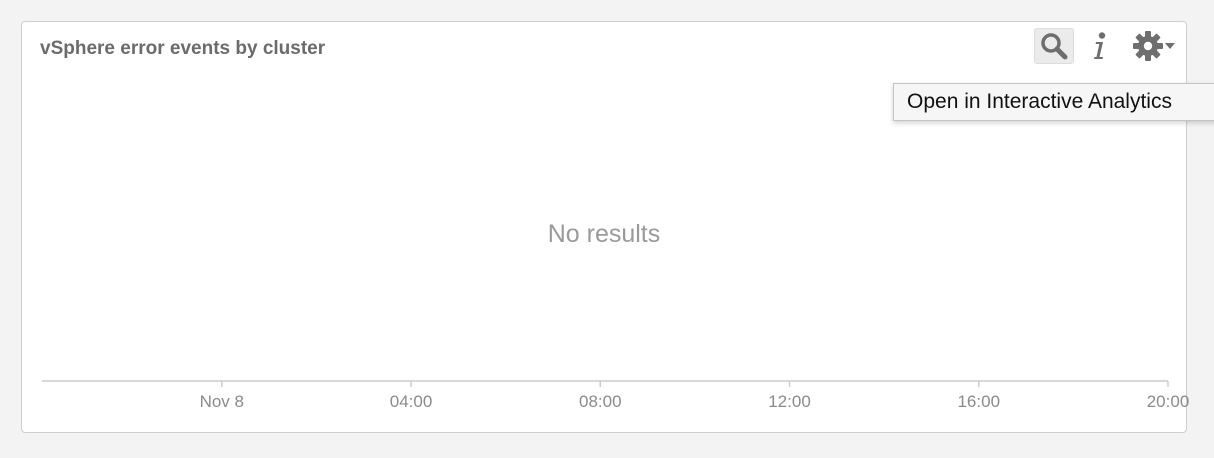 This screenshot has width=1214, height=458. What do you see at coordinates (1053, 102) in the screenshot?
I see `tooltip-open-in-interactive-analytics: Open in Interactive Analytics` at bounding box center [1053, 102].